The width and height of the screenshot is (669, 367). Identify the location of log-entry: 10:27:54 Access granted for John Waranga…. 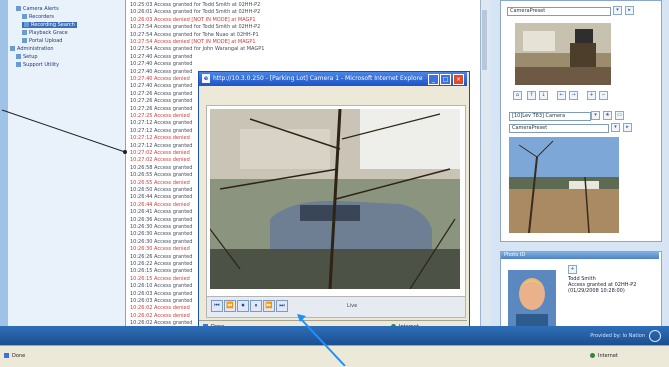
(197, 49).